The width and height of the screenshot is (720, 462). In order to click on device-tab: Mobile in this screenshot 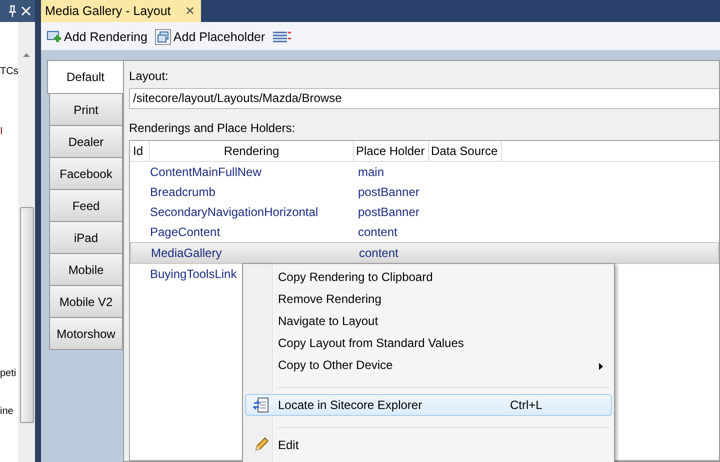, I will do `click(86, 270)`.